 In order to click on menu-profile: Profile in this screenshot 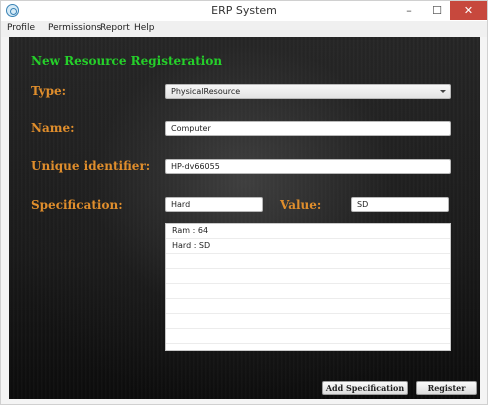, I will do `click(21, 28)`.